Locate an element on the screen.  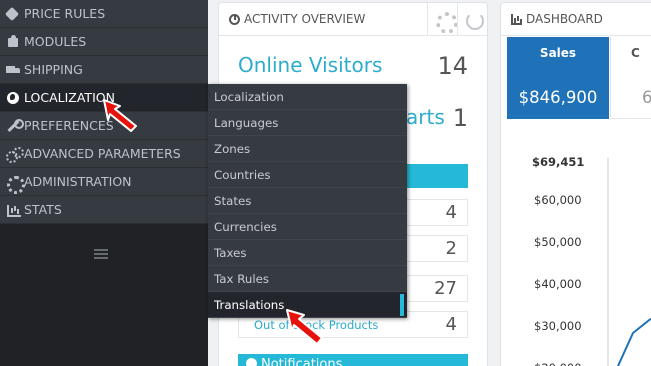
sales-chart is located at coordinates (629, 262).